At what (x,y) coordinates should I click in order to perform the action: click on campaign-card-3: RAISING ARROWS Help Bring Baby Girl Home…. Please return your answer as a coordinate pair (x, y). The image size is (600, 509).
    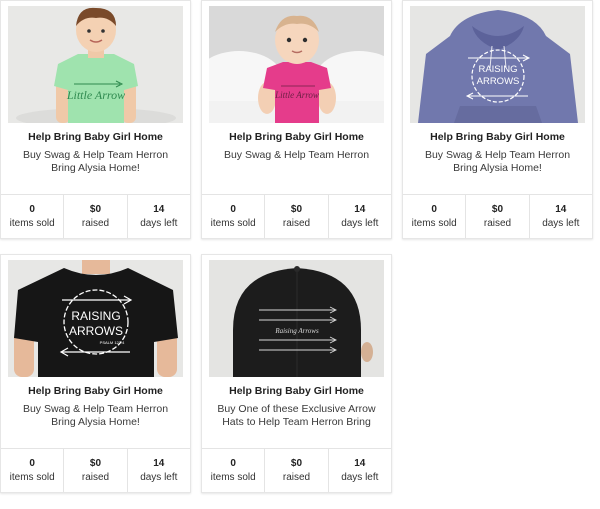
    Looking at the image, I should click on (497, 119).